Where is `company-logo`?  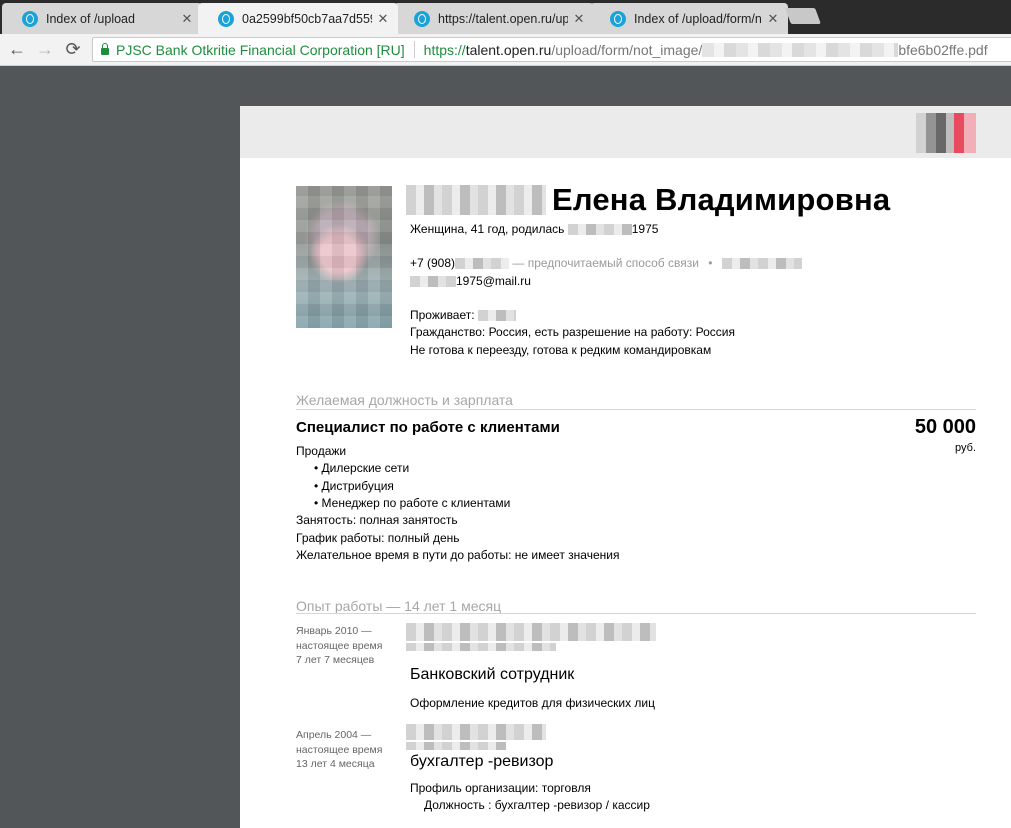
company-logo is located at coordinates (946, 133).